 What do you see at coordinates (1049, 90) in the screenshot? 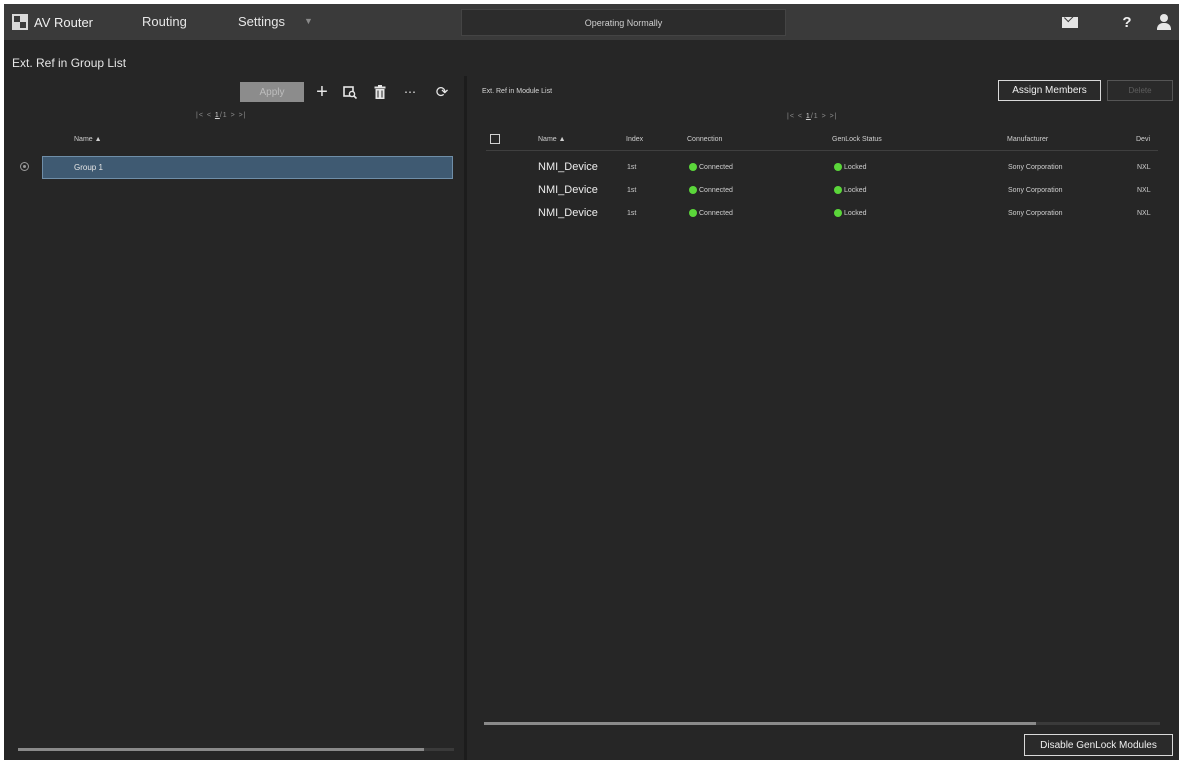
I see `assign-members-button: Assign Members` at bounding box center [1049, 90].